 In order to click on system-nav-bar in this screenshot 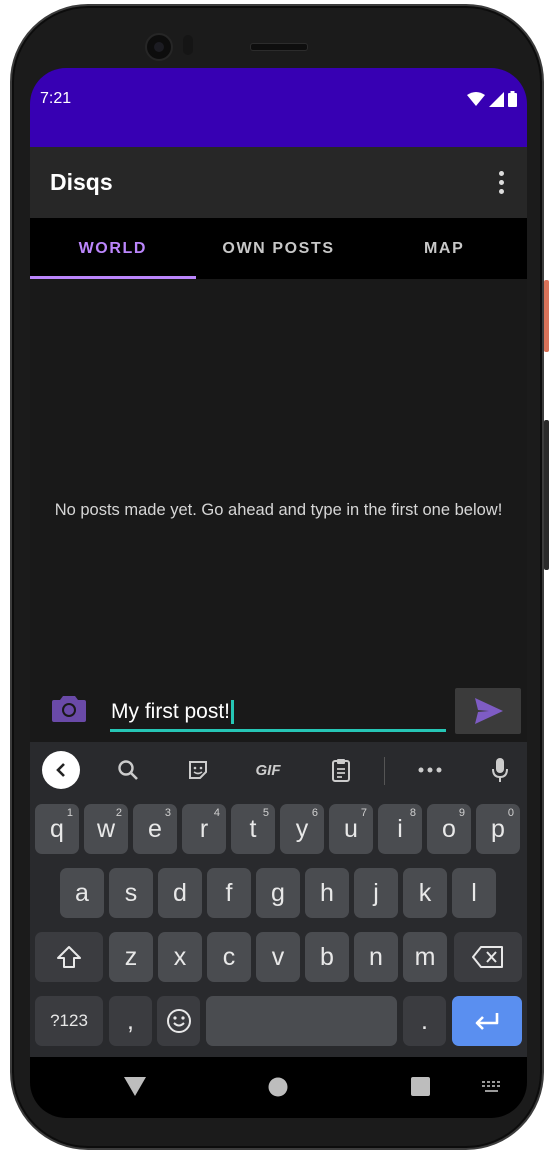, I will do `click(278, 1087)`.